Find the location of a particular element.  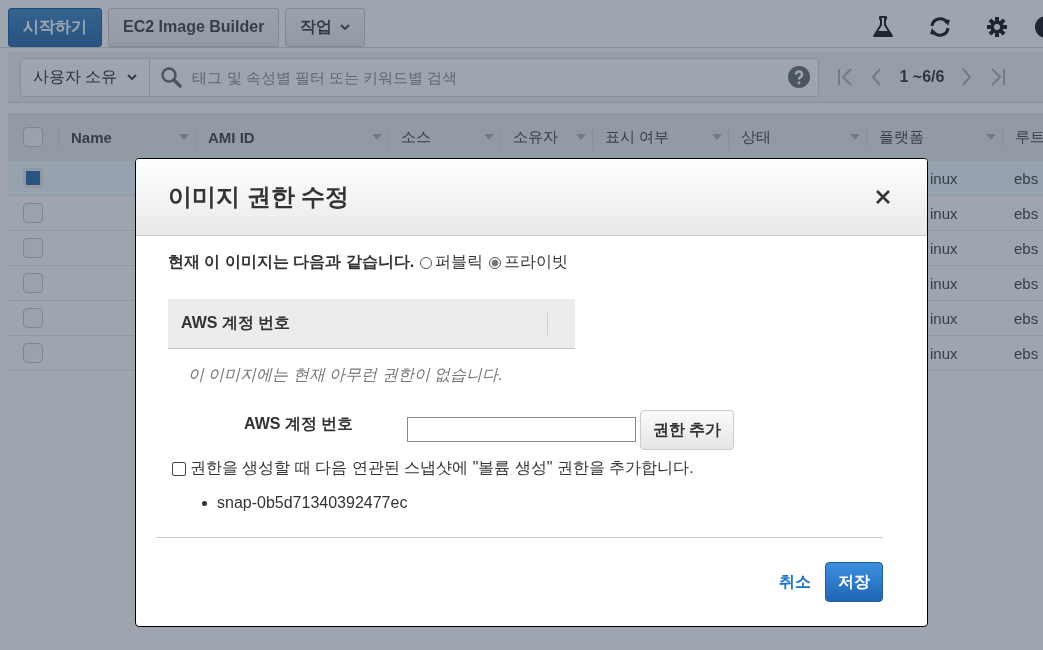

bullet-icon is located at coordinates (204, 503).